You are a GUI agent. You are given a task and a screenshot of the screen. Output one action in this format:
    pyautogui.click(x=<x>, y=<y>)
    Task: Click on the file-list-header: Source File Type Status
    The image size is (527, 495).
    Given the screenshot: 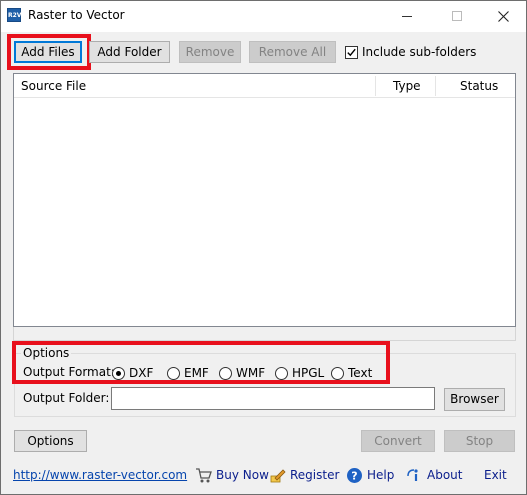 What is the action you would take?
    pyautogui.click(x=264, y=86)
    